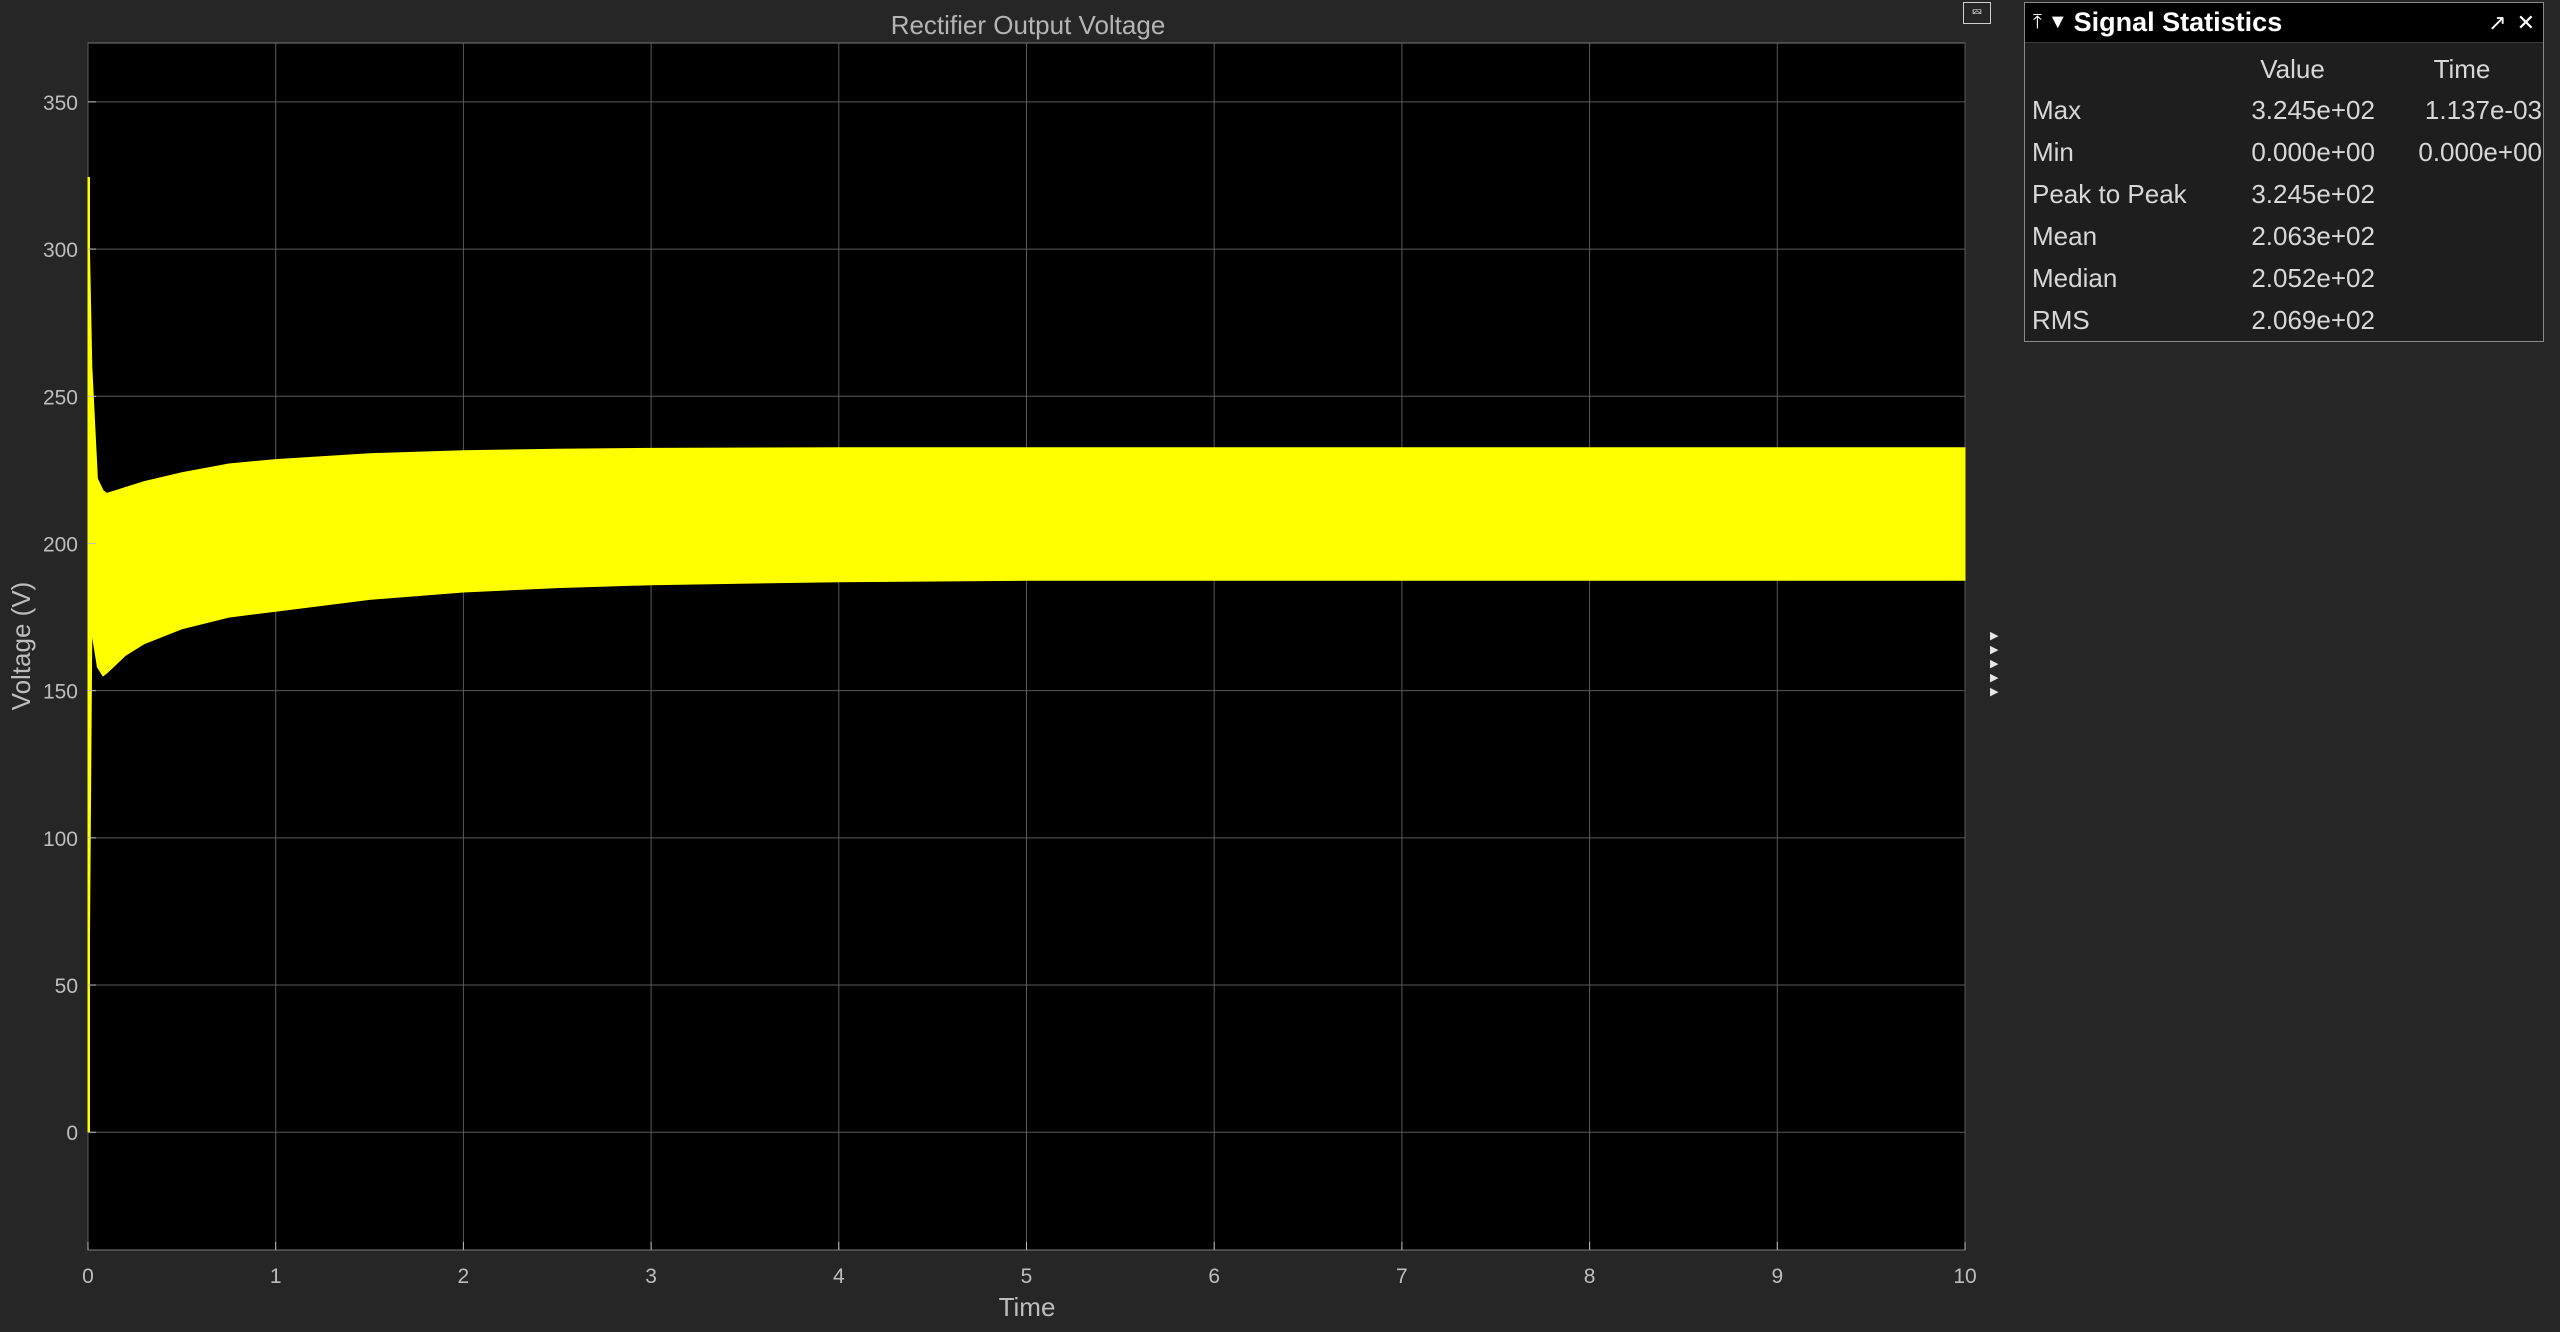 Image resolution: width=2560 pixels, height=1332 pixels. What do you see at coordinates (276, 1276) in the screenshot?
I see `x-tick-label: 1` at bounding box center [276, 1276].